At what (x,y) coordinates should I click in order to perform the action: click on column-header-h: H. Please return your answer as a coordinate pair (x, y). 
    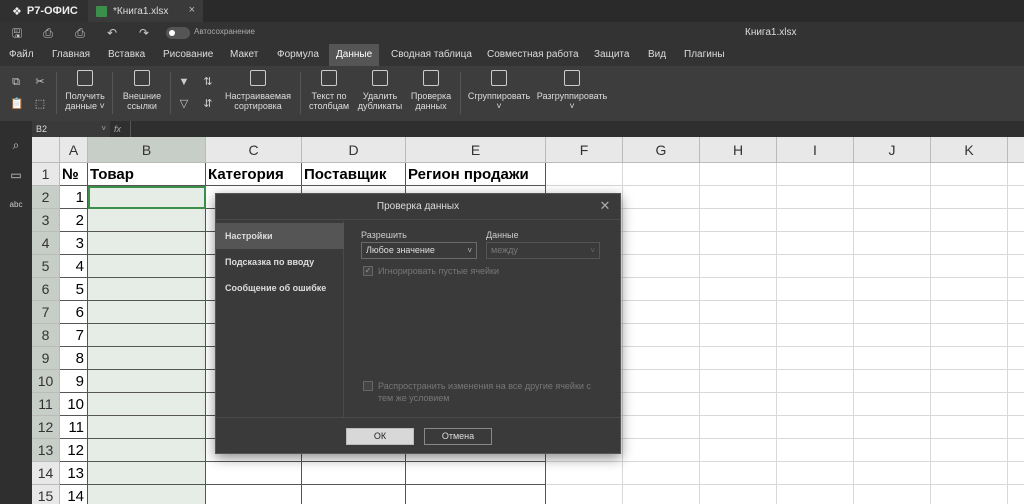
    Looking at the image, I should click on (738, 150).